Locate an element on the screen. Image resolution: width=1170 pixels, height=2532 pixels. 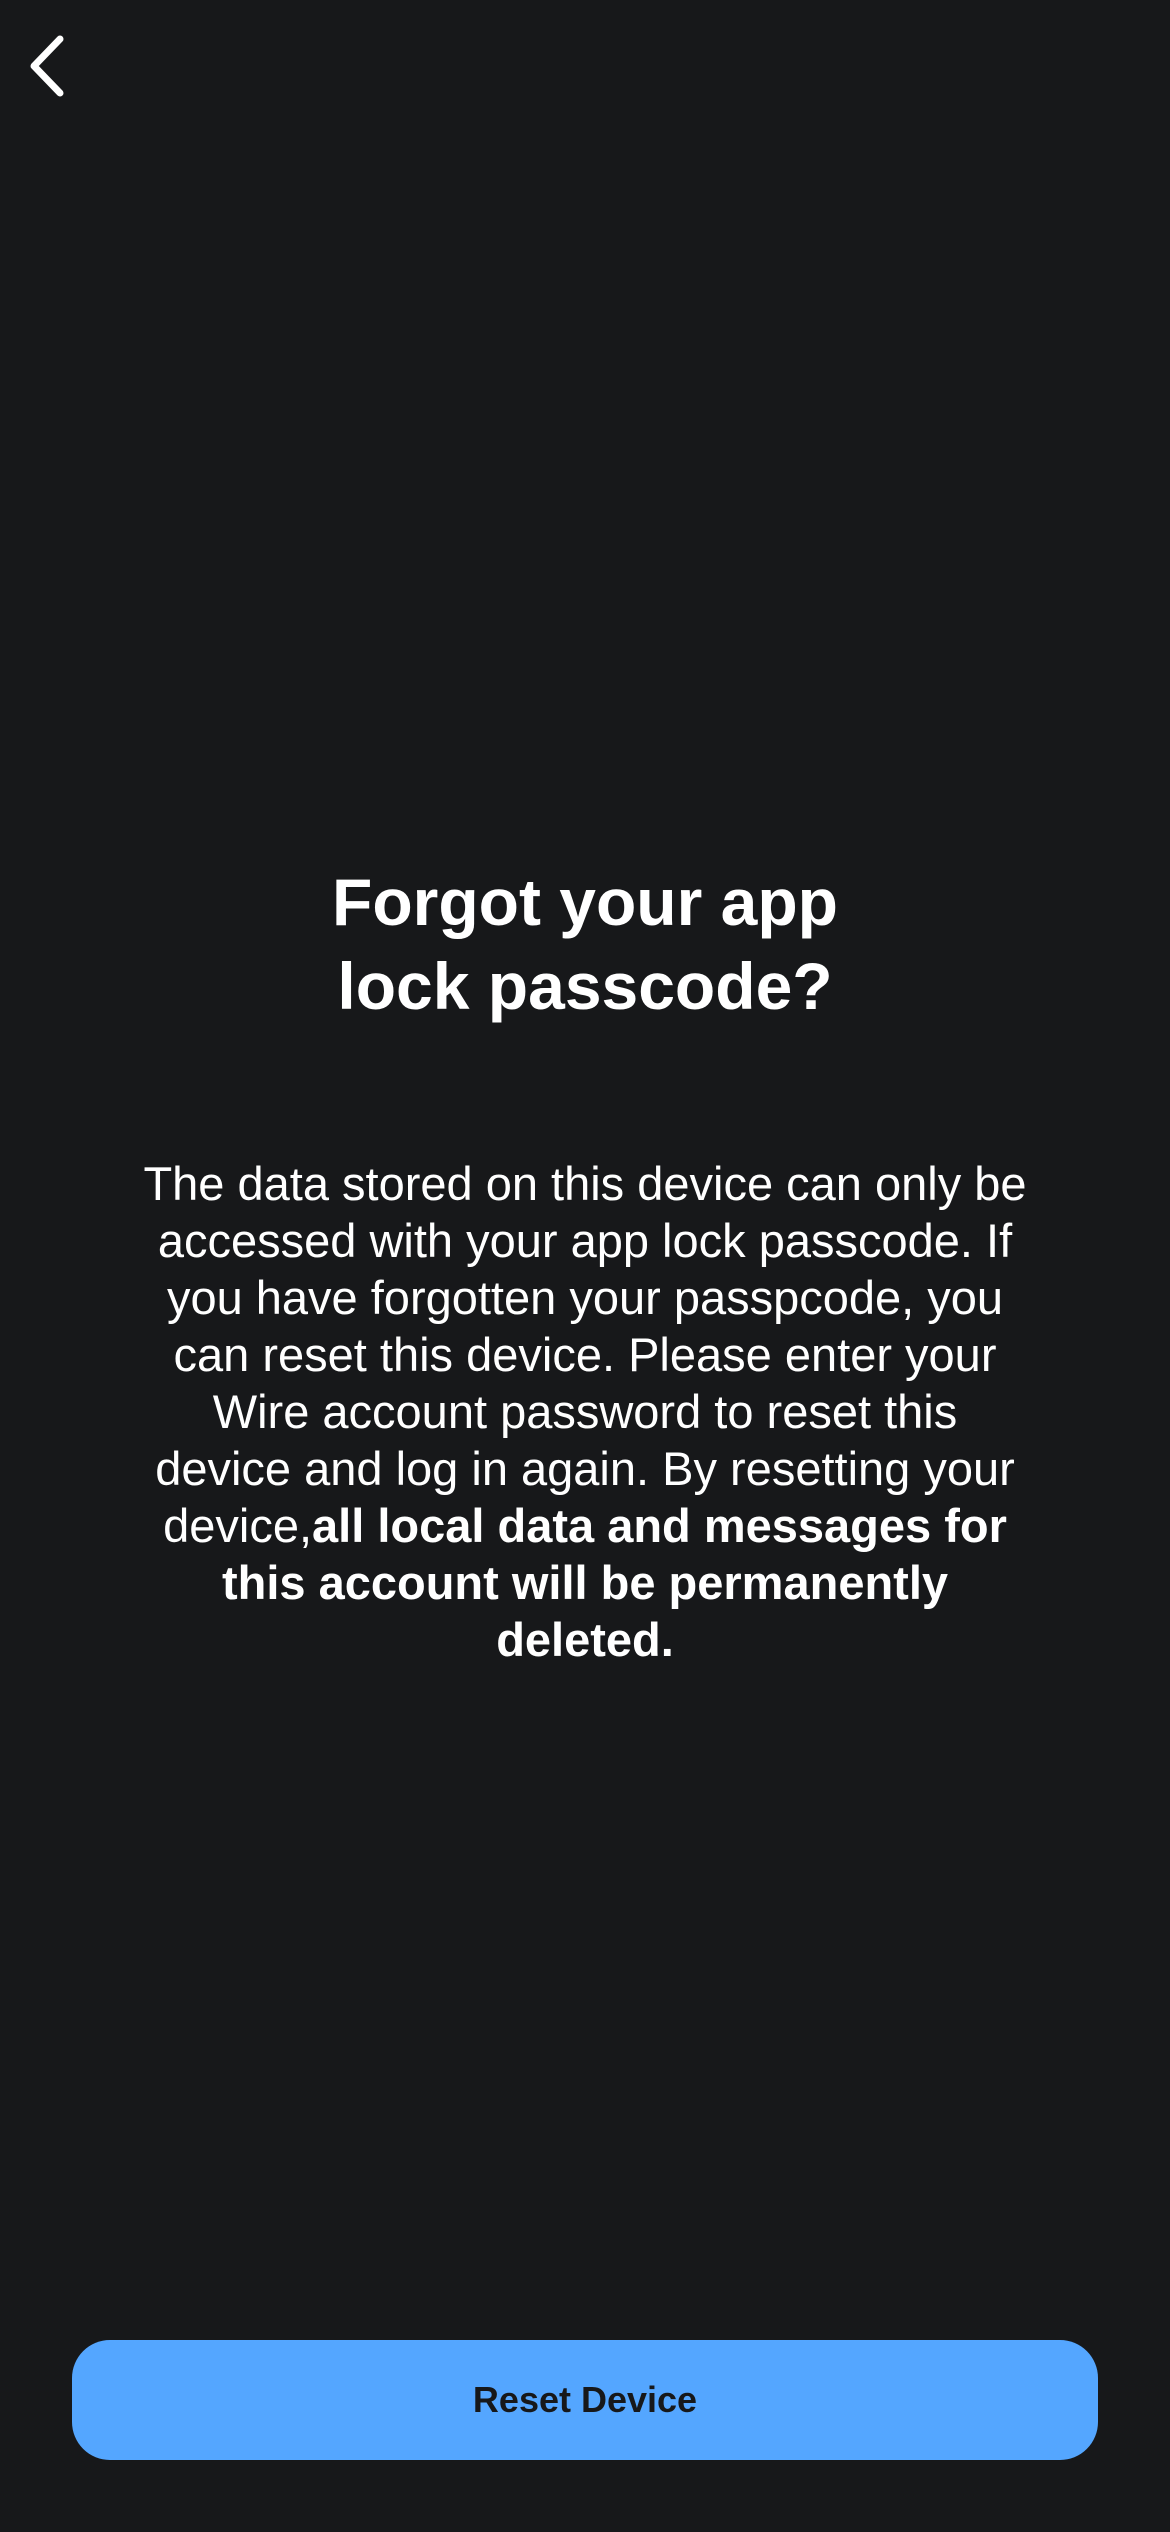
reset-device-label: Reset Device is located at coordinates (585, 2399).